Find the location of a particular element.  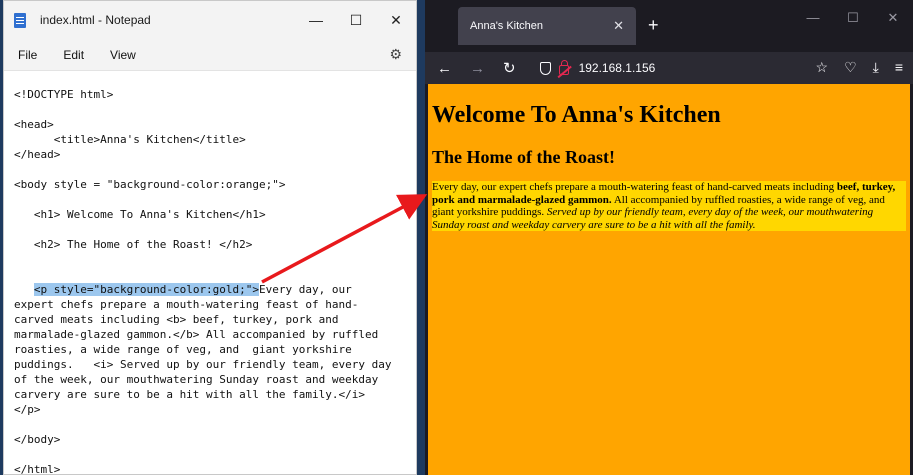

code-line: <title>Anna's Kitchen</title> is located at coordinates (130, 139).